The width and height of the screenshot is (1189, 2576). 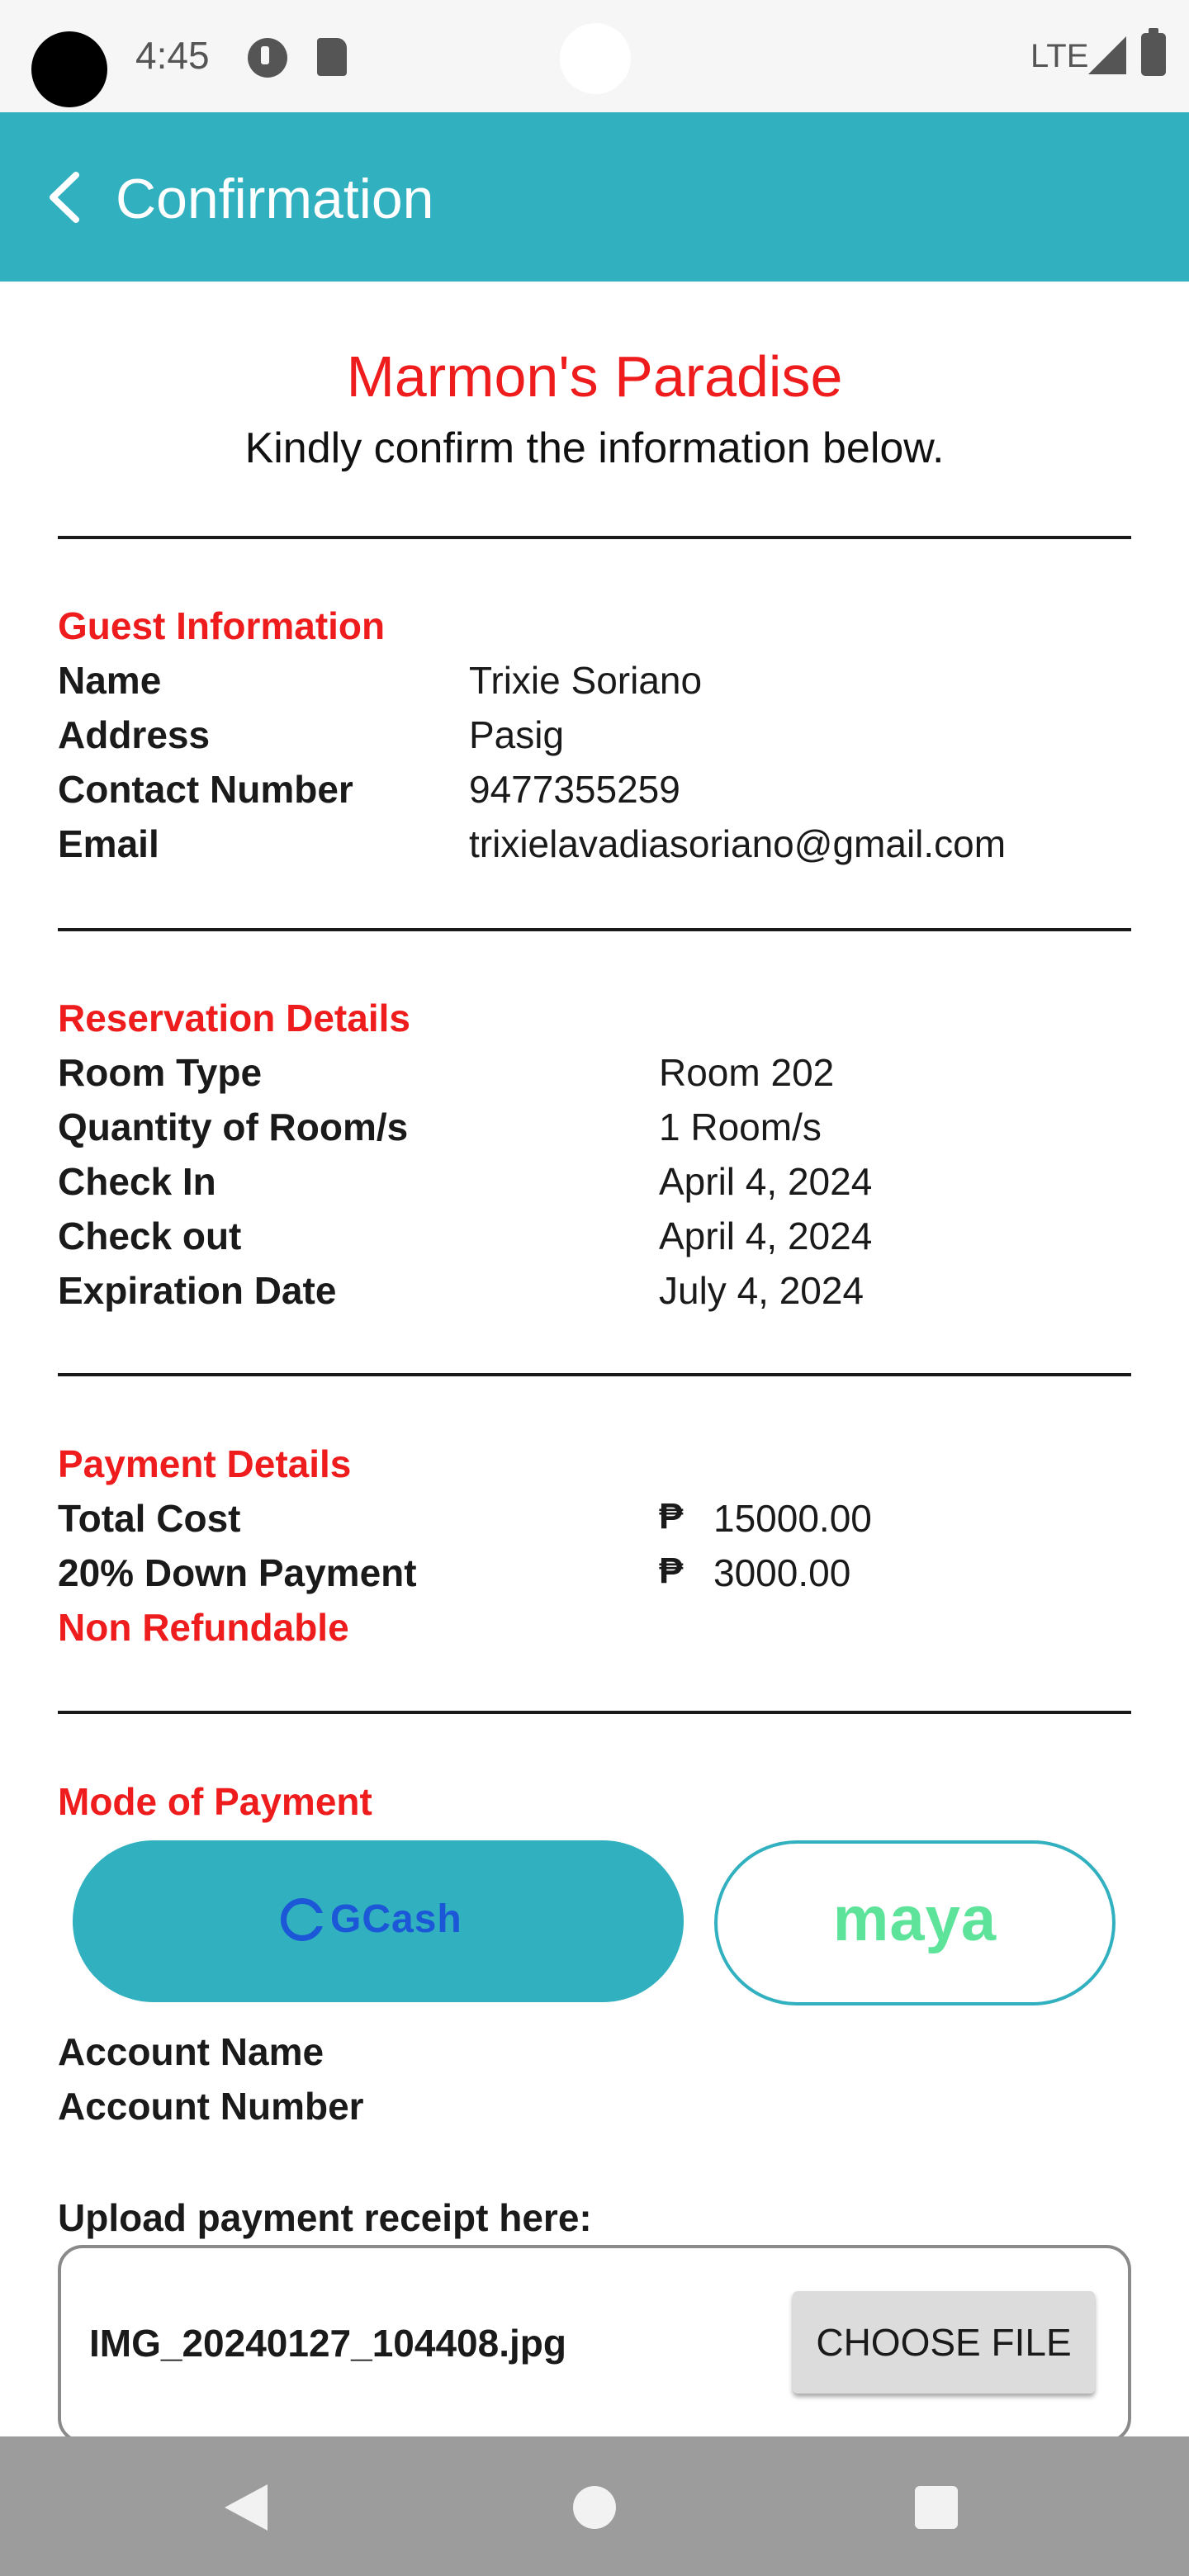 What do you see at coordinates (738, 843) in the screenshot?
I see `guest-email-value: trixielavadiasoriano@gmail.com` at bounding box center [738, 843].